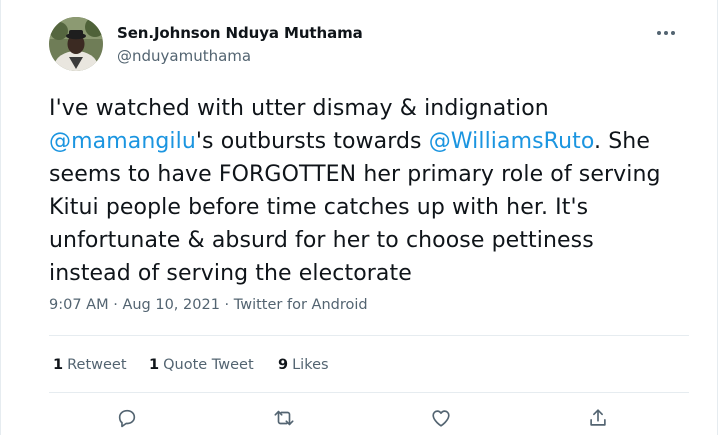 This screenshot has height=435, width=720. What do you see at coordinates (127, 418) in the screenshot?
I see `reply-icon` at bounding box center [127, 418].